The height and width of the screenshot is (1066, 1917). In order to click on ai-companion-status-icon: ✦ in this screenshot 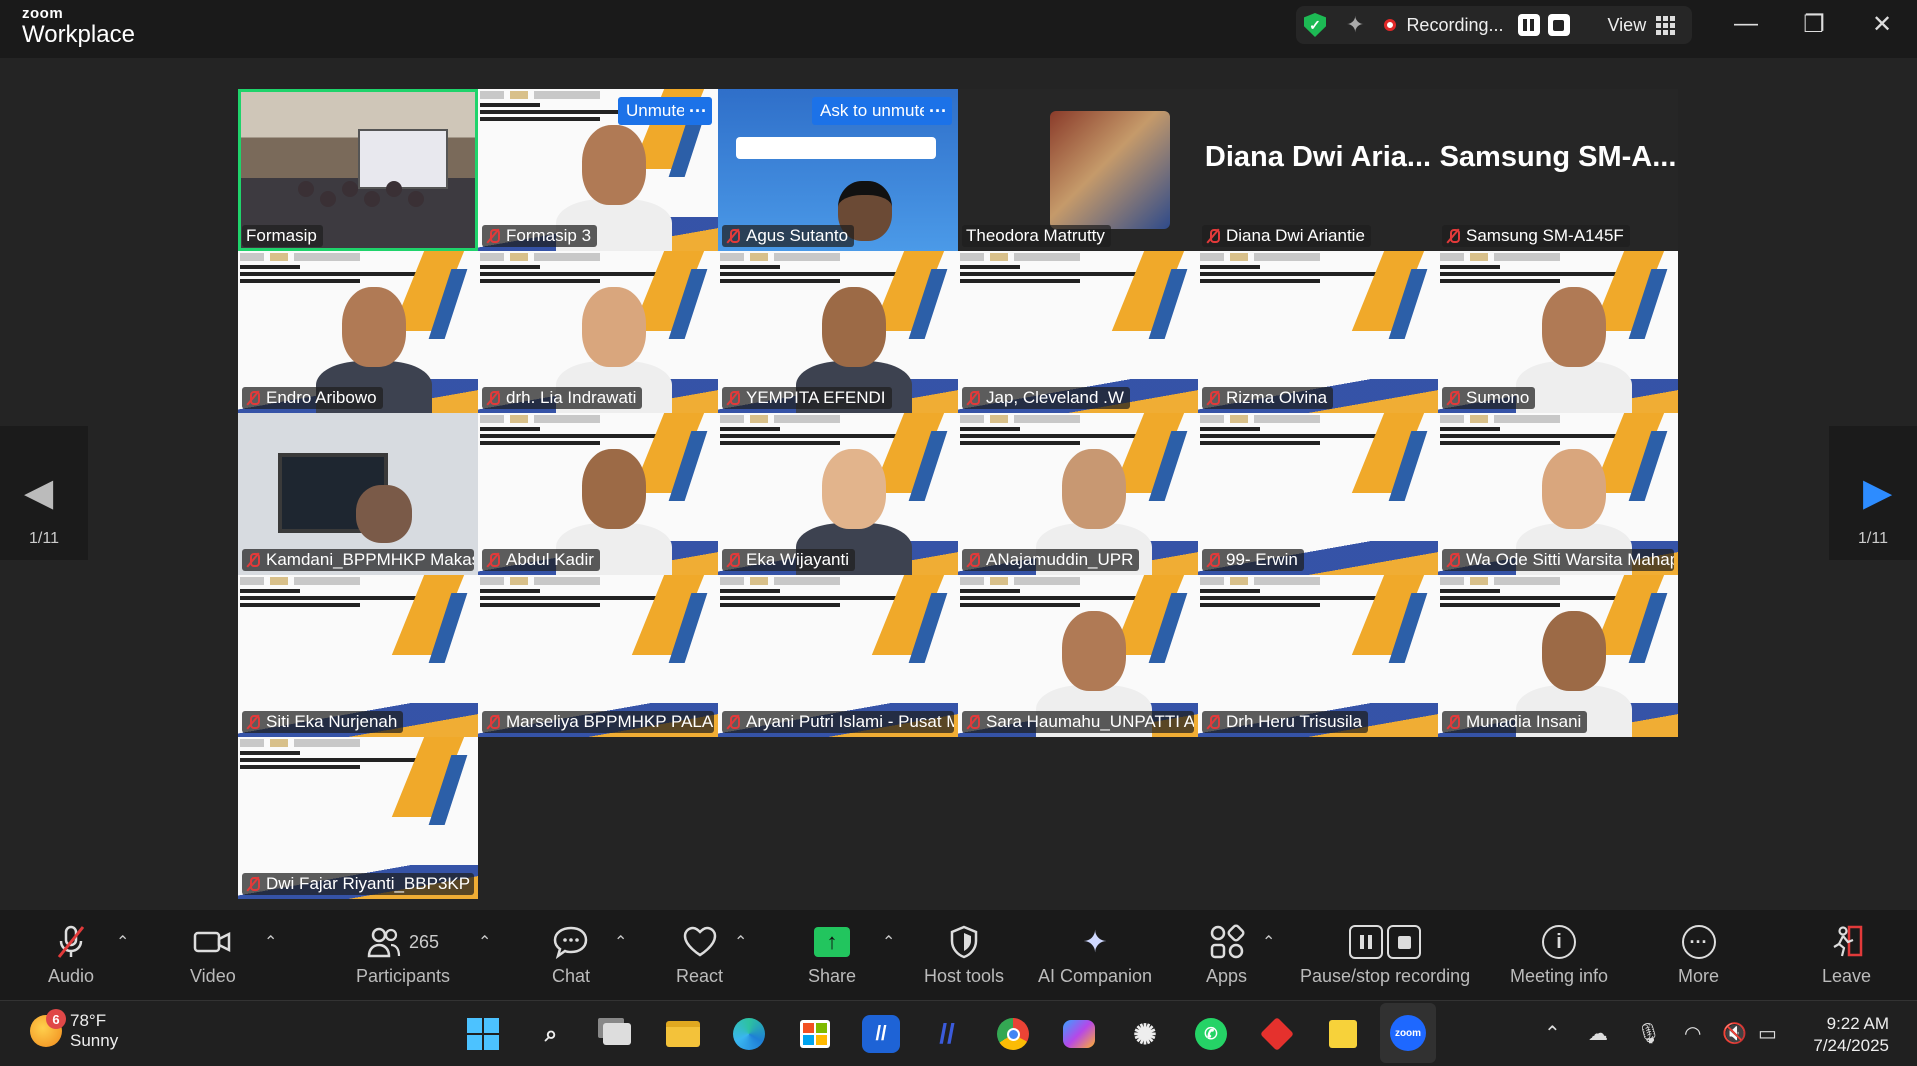, I will do `click(1355, 25)`.